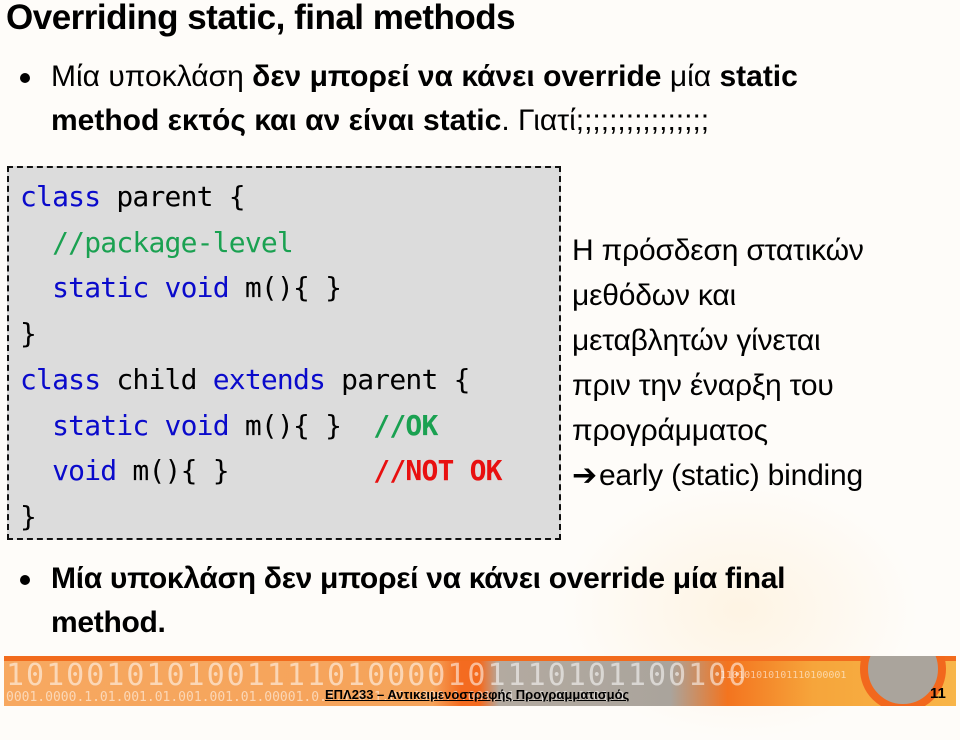 Image resolution: width=960 pixels, height=740 pixels. Describe the element at coordinates (670, 430) in the screenshot. I see `note-line: προγράμματος` at that location.